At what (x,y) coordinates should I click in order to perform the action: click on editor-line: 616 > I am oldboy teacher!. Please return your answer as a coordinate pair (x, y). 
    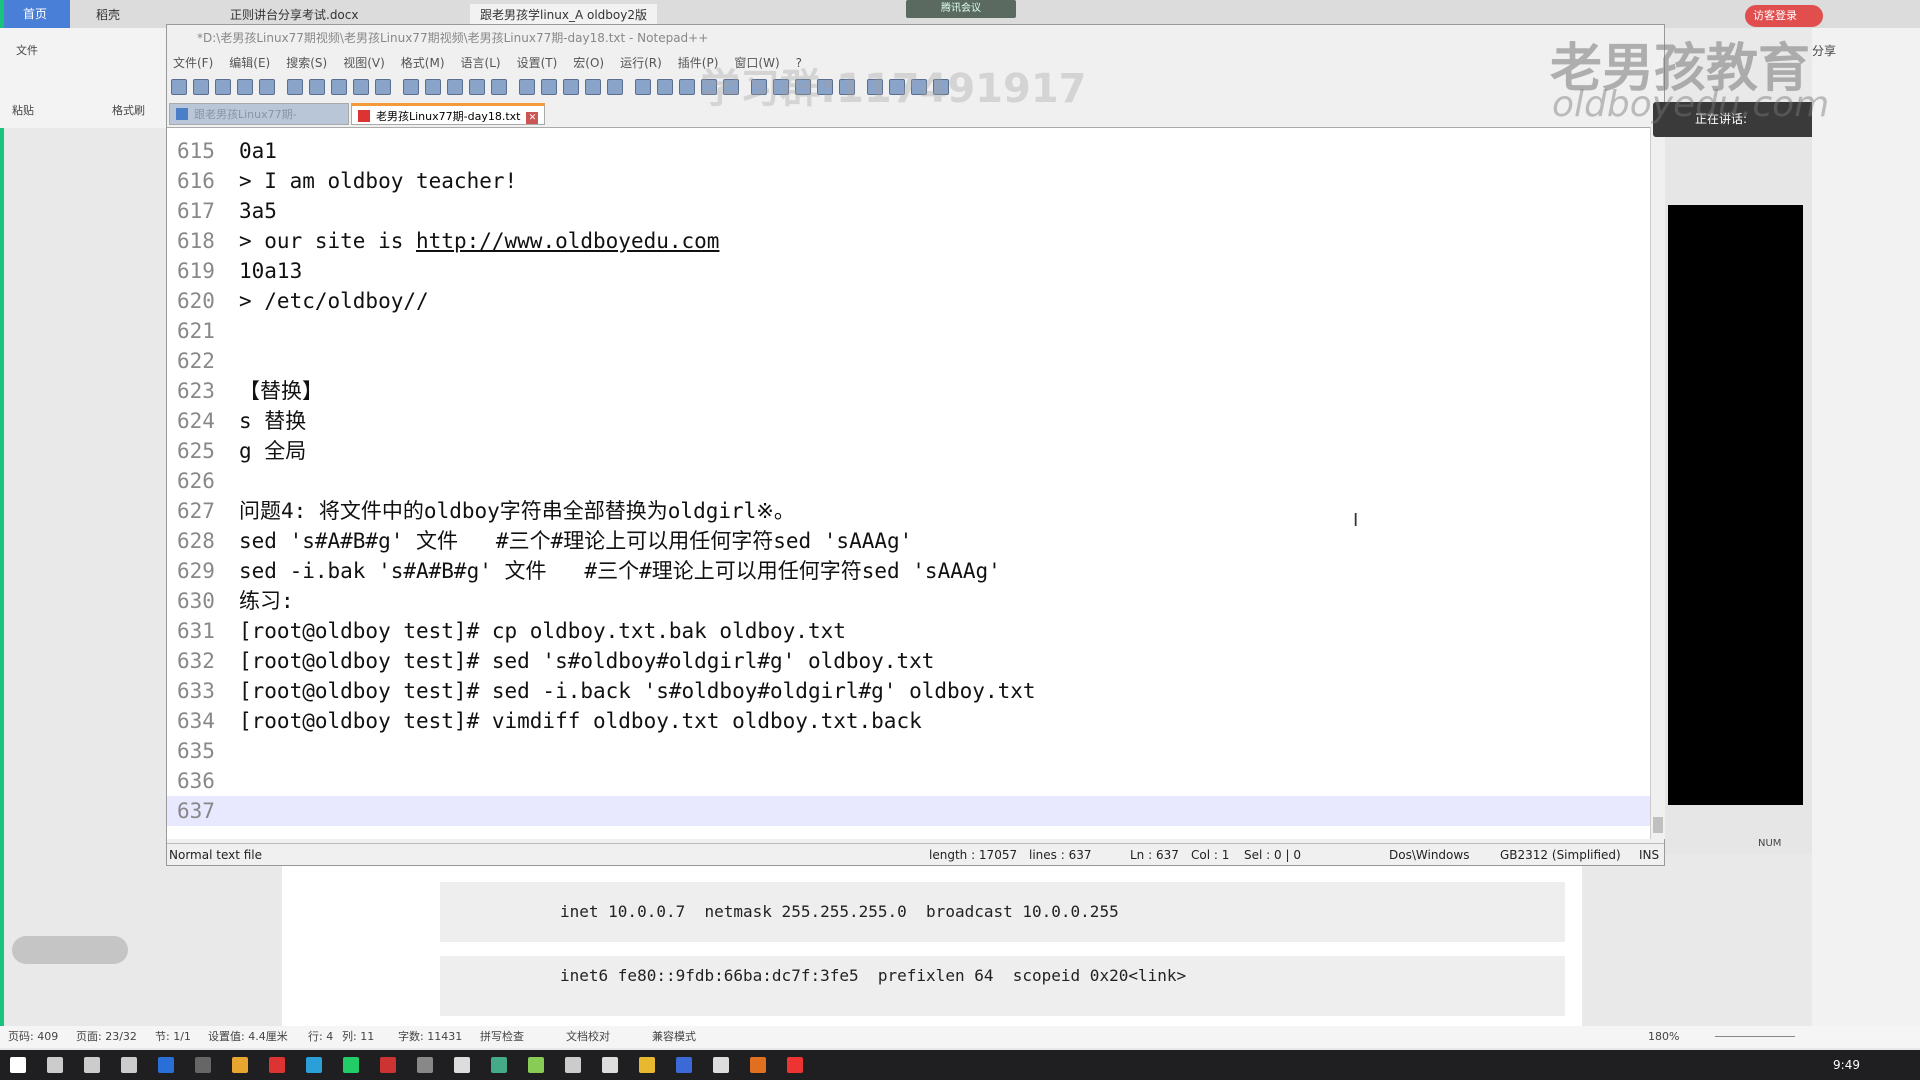
    Looking at the image, I should click on (908, 181).